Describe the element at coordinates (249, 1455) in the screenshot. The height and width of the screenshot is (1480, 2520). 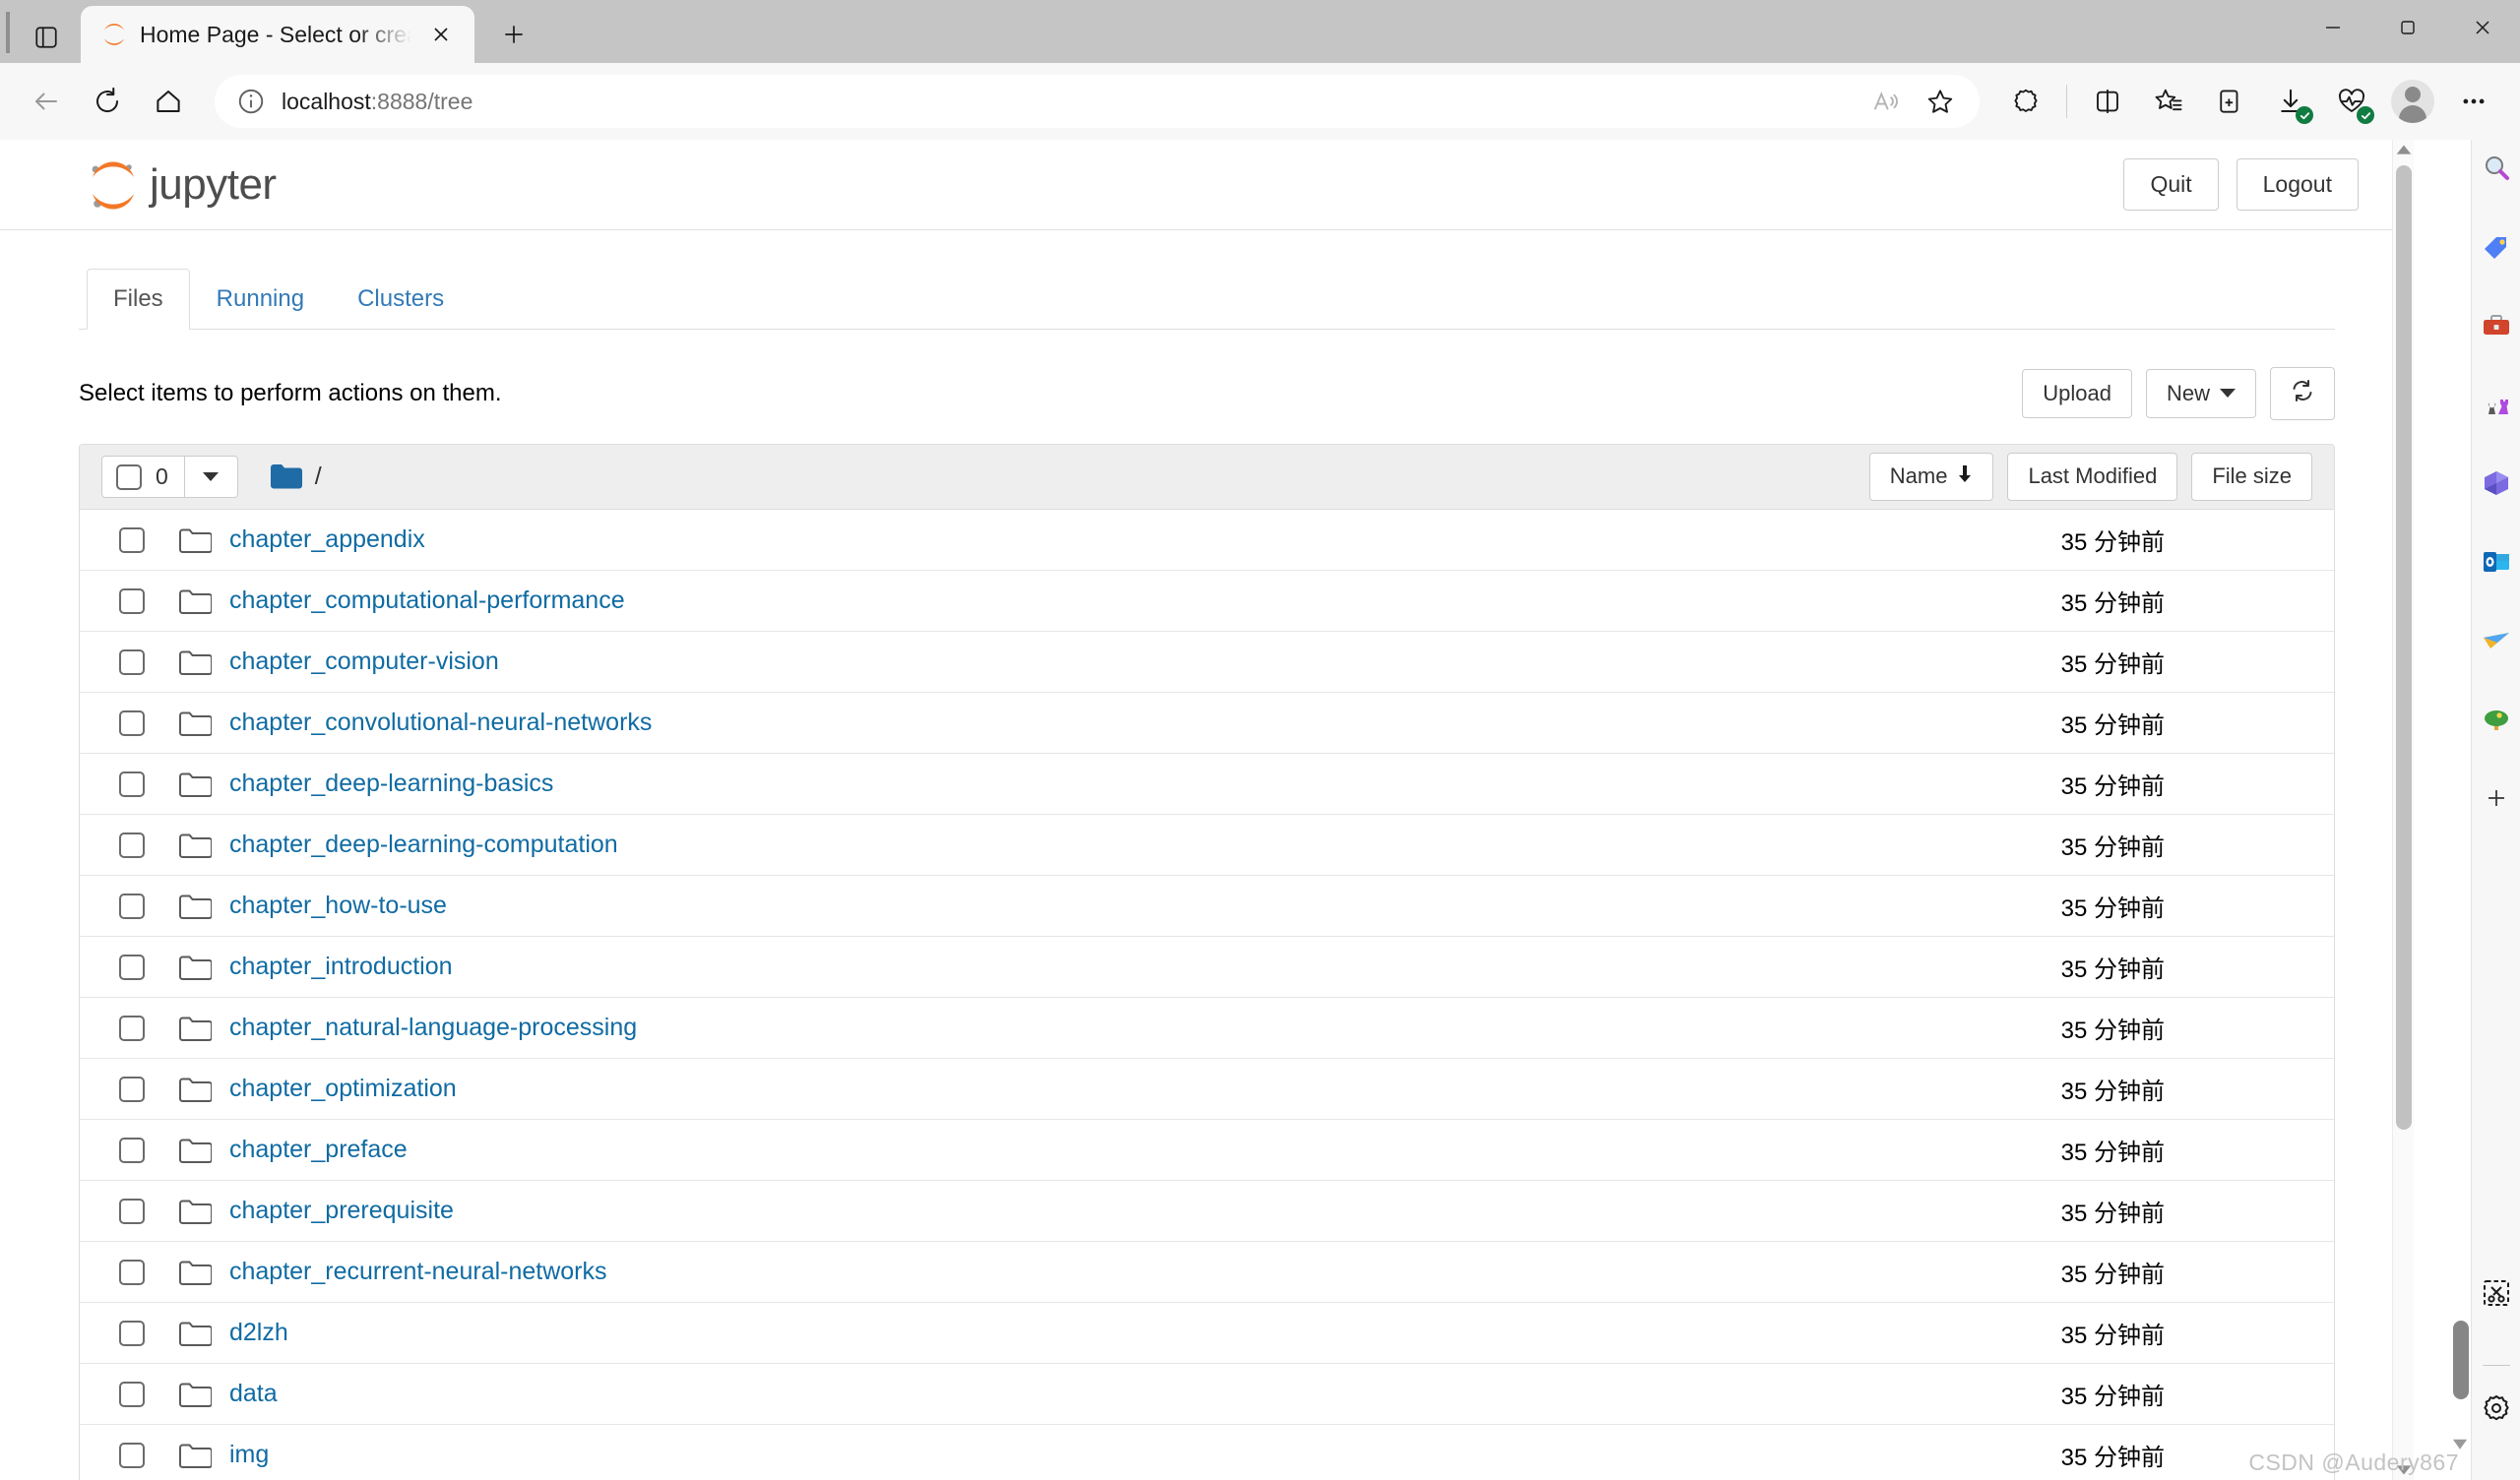
I see `row-name-link: img` at that location.